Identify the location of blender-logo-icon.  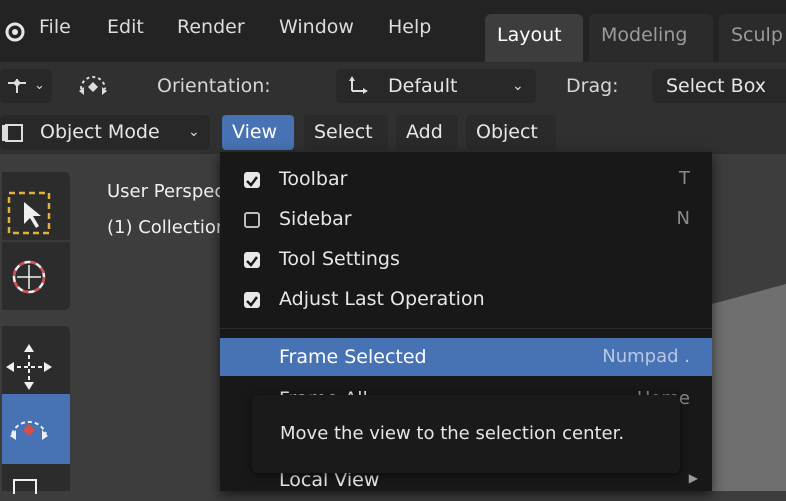
(14, 31).